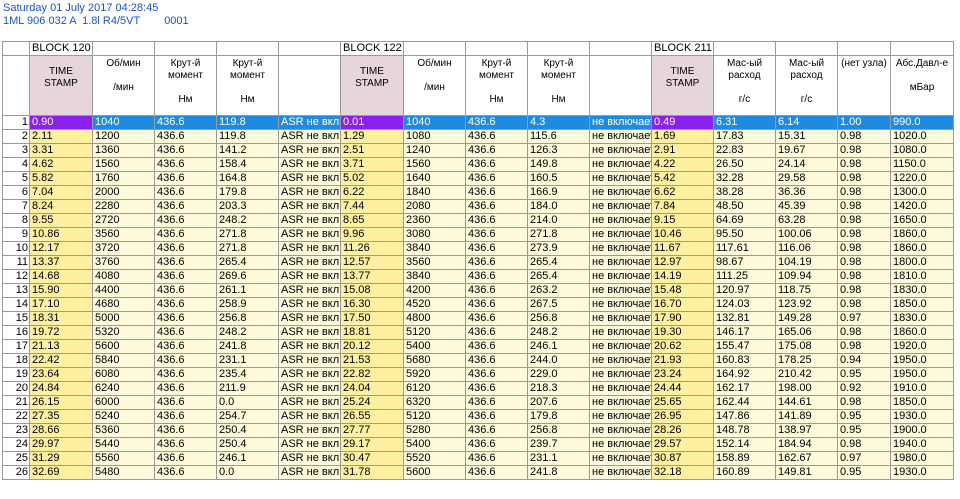 Image resolution: width=960 pixels, height=499 pixels. Describe the element at coordinates (61, 122) in the screenshot. I see `time-stamp-cell: 0.90` at that location.